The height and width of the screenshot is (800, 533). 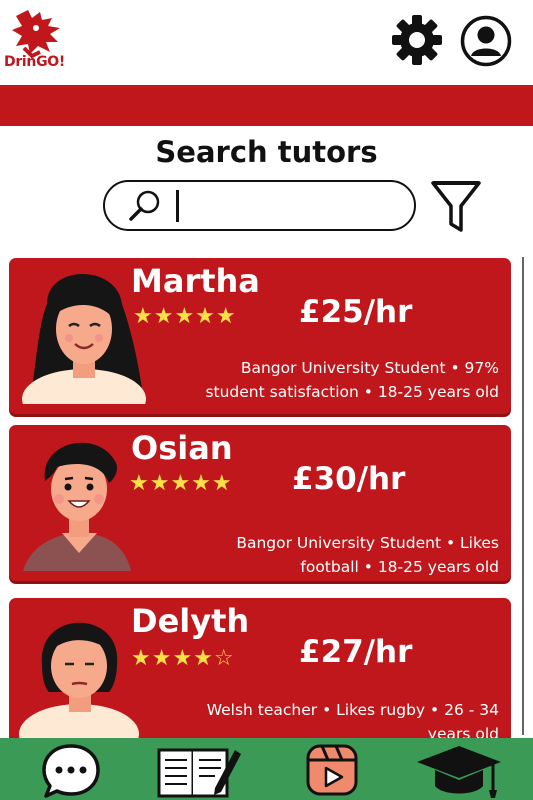 I want to click on video-icon, so click(x=332, y=770).